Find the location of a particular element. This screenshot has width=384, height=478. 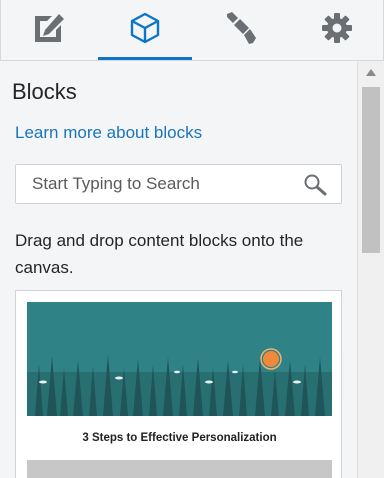

tab-settings is located at coordinates (336, 30).